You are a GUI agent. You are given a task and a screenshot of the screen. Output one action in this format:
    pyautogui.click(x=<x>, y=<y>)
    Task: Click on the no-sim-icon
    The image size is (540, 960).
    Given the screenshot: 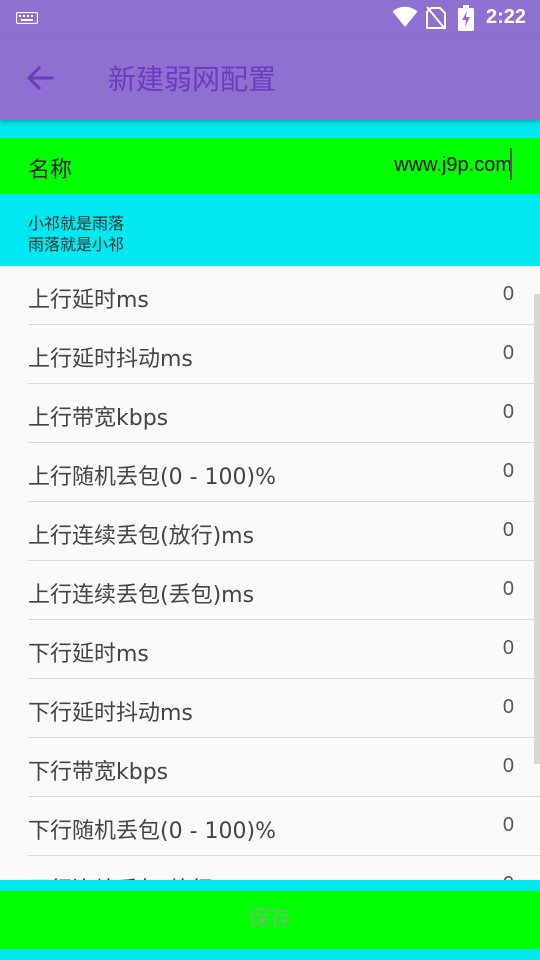 What is the action you would take?
    pyautogui.click(x=436, y=18)
    